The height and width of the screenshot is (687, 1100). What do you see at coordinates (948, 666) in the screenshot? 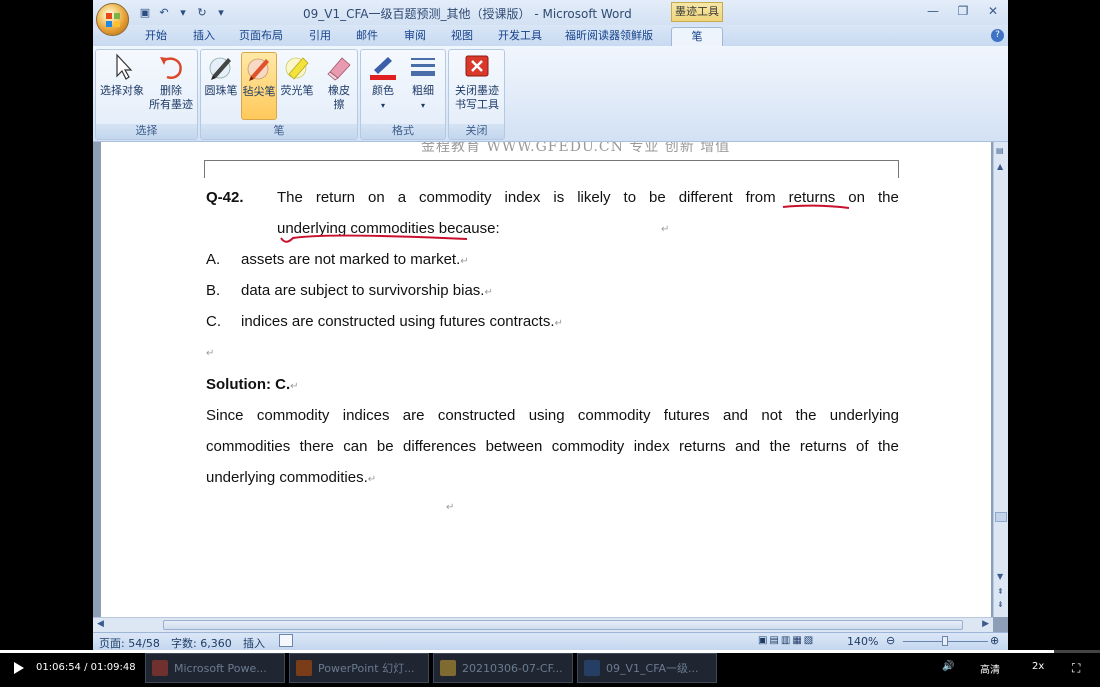
I see `volume-icon: 🔊` at bounding box center [948, 666].